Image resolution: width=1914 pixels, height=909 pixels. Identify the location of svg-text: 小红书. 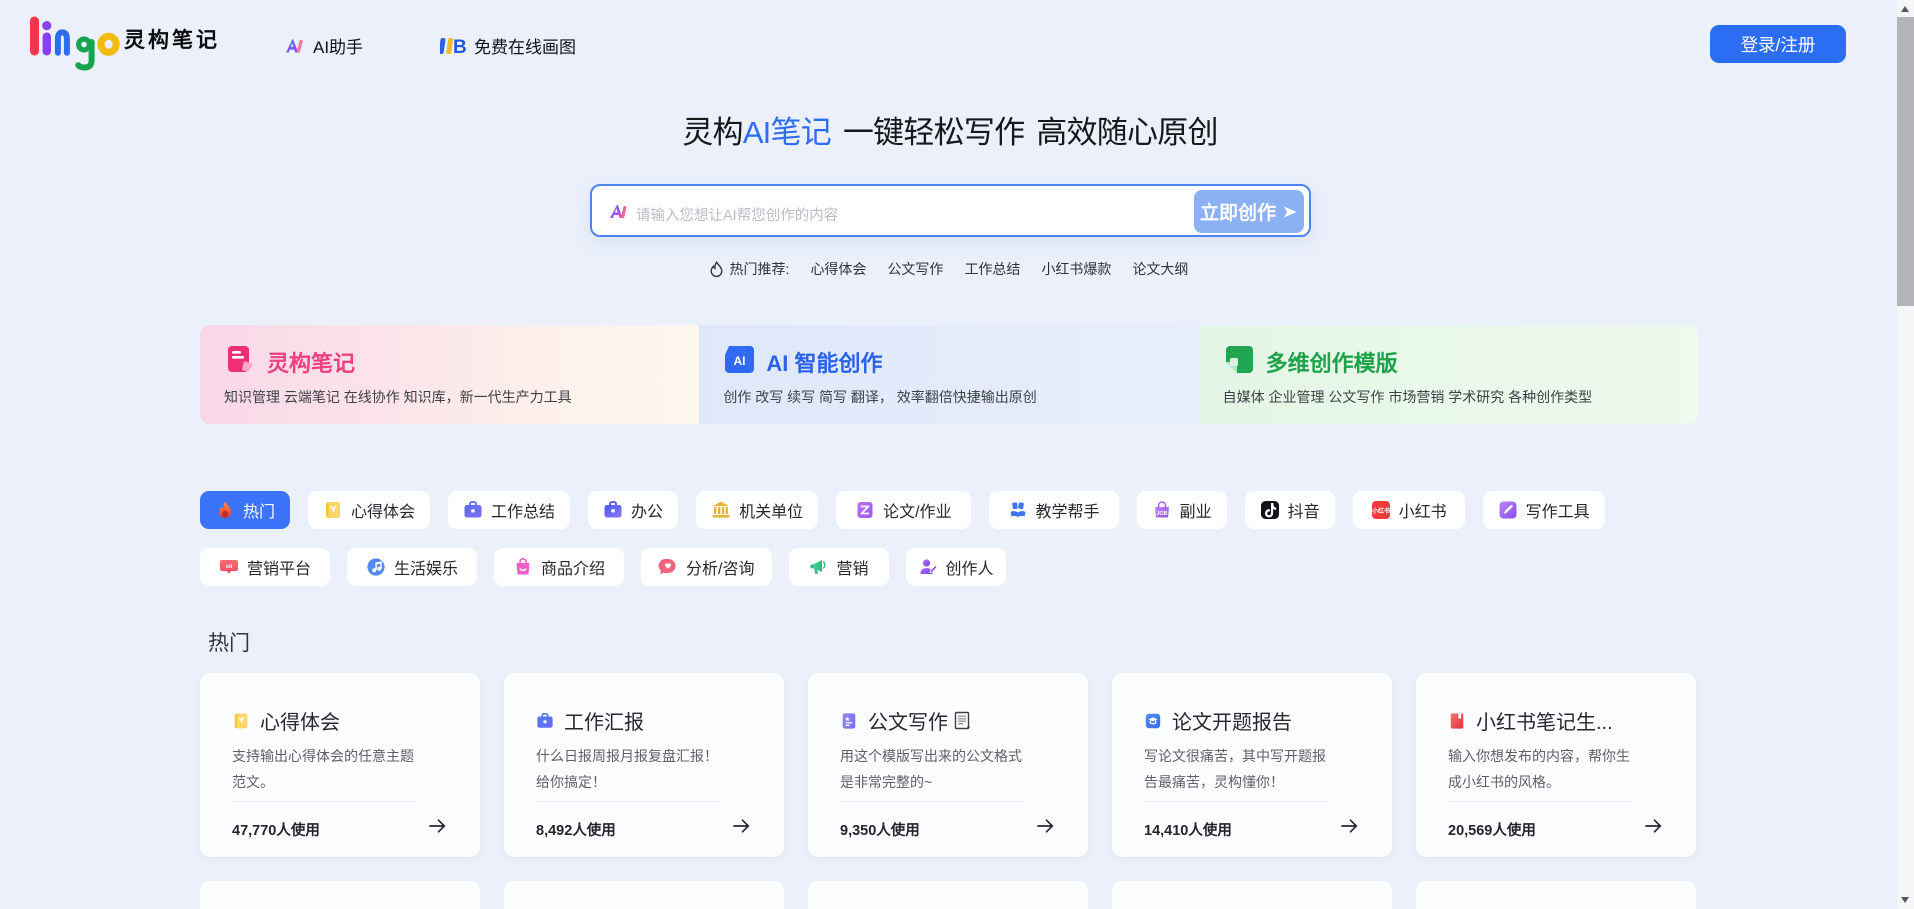
(1380, 511).